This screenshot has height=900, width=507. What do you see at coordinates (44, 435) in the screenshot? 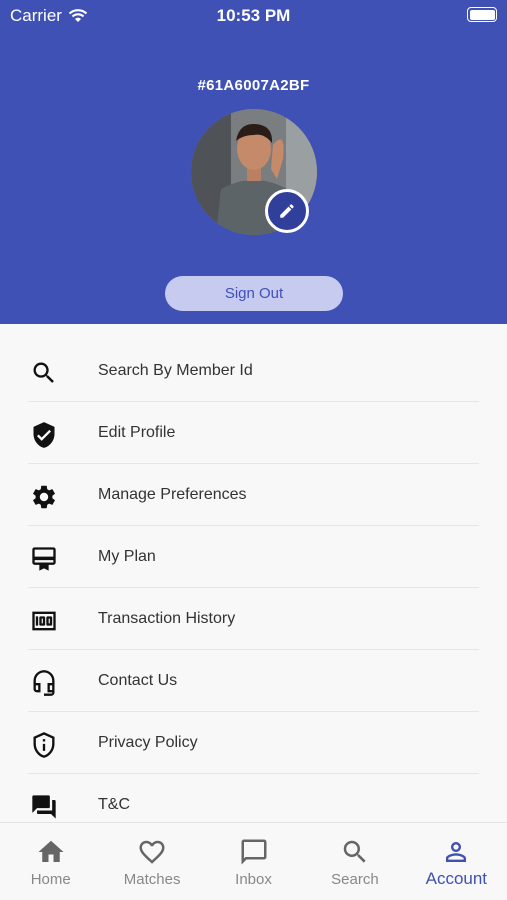
I see `shield-check-icon` at bounding box center [44, 435].